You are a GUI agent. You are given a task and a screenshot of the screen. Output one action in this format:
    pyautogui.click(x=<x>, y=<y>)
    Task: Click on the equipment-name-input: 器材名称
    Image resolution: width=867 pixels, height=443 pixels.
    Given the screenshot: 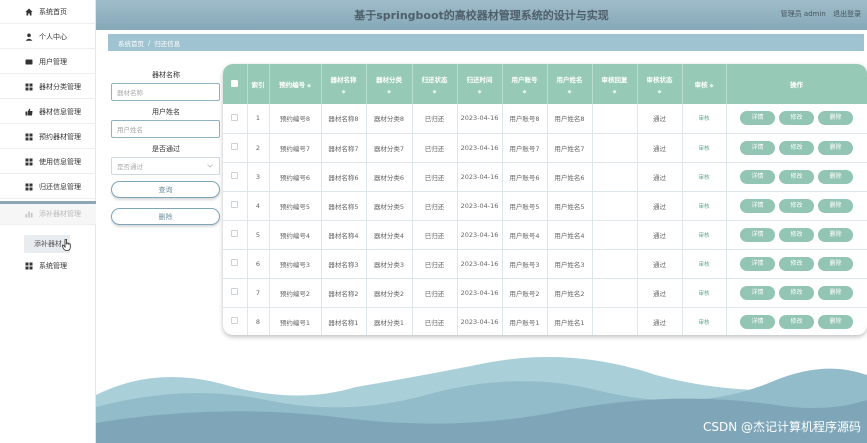 What is the action you would take?
    pyautogui.click(x=165, y=92)
    